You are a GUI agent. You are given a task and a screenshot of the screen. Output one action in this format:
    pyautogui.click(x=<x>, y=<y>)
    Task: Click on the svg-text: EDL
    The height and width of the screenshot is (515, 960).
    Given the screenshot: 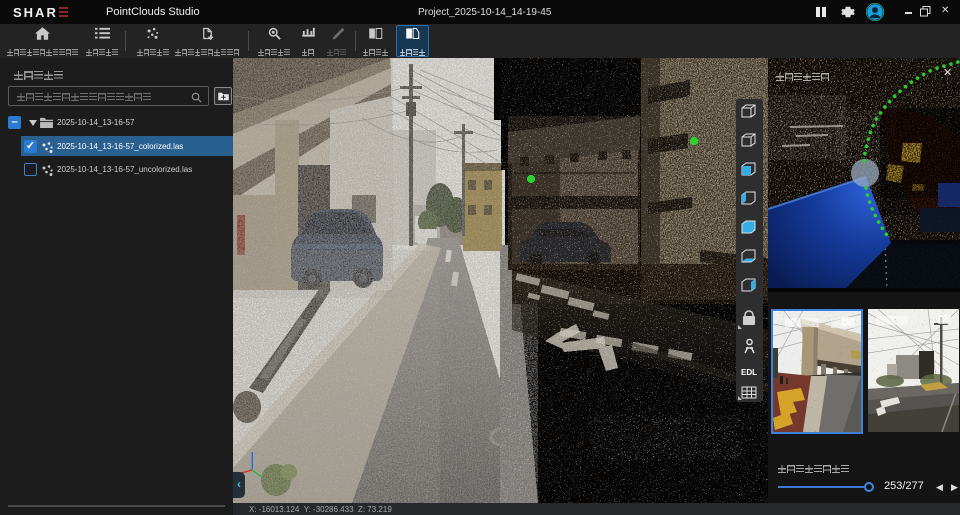 What is the action you would take?
    pyautogui.click(x=749, y=372)
    